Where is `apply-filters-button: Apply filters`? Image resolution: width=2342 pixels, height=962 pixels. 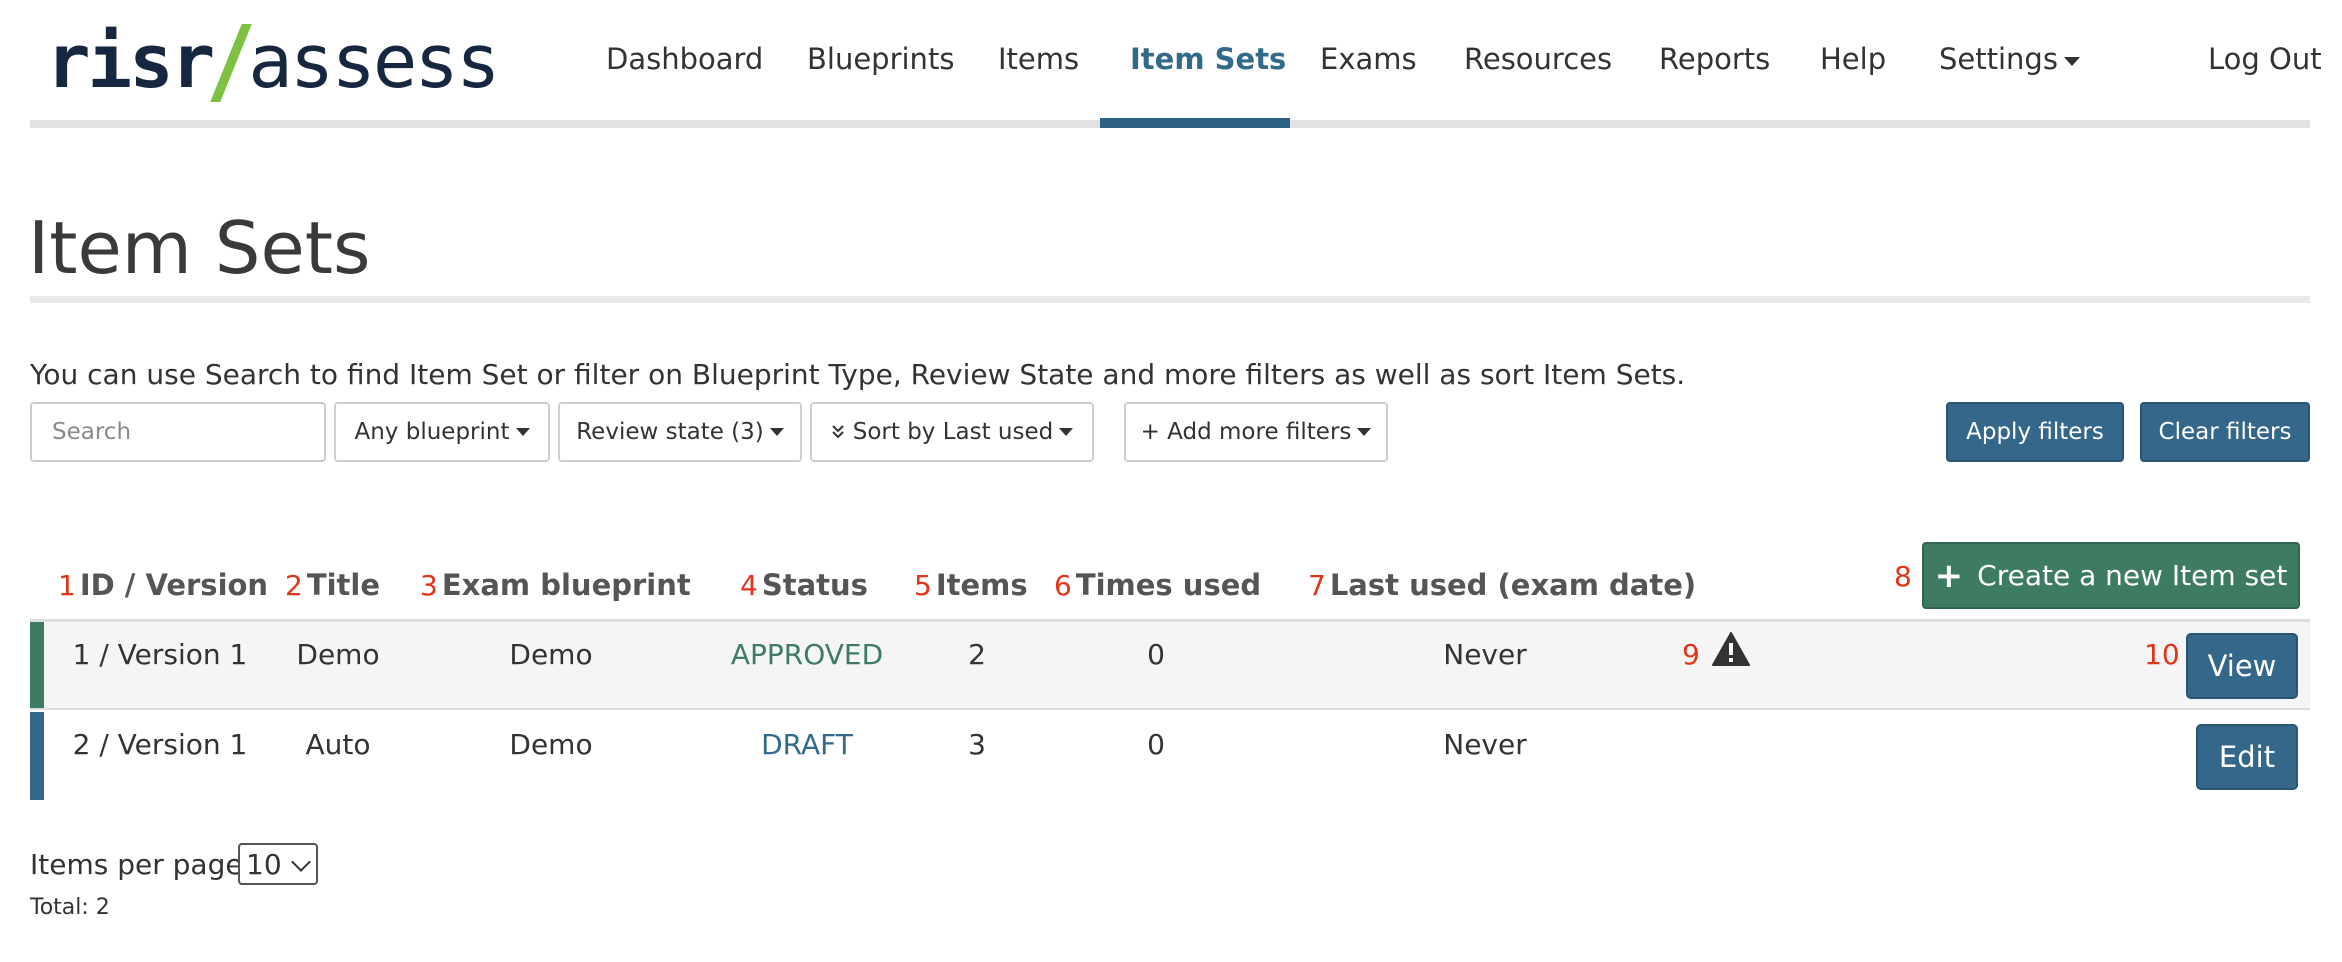
apply-filters-button: Apply filters is located at coordinates (2035, 432).